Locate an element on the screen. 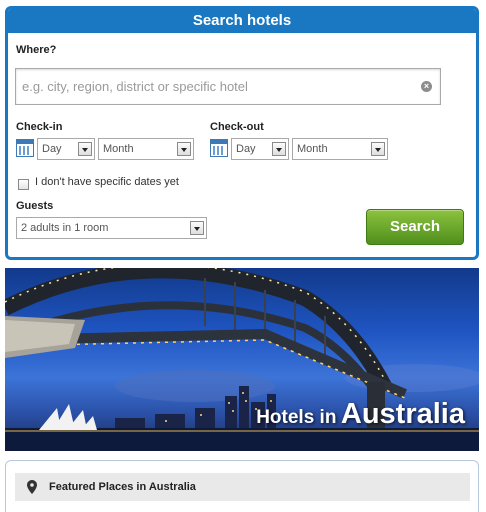 This screenshot has height=512, width=486. search-hotels-header: Search hotels is located at coordinates (242, 21).